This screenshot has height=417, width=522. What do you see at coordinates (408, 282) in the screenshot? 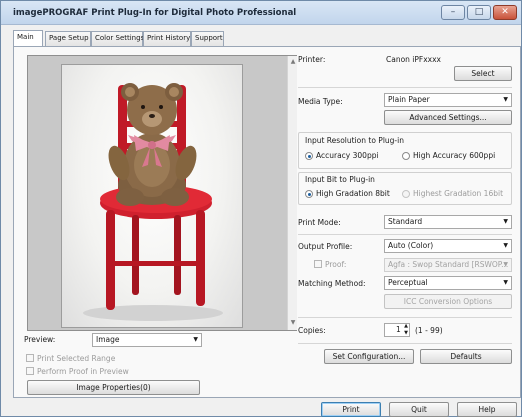
I see `matching-method-value: Perceptual` at bounding box center [408, 282].